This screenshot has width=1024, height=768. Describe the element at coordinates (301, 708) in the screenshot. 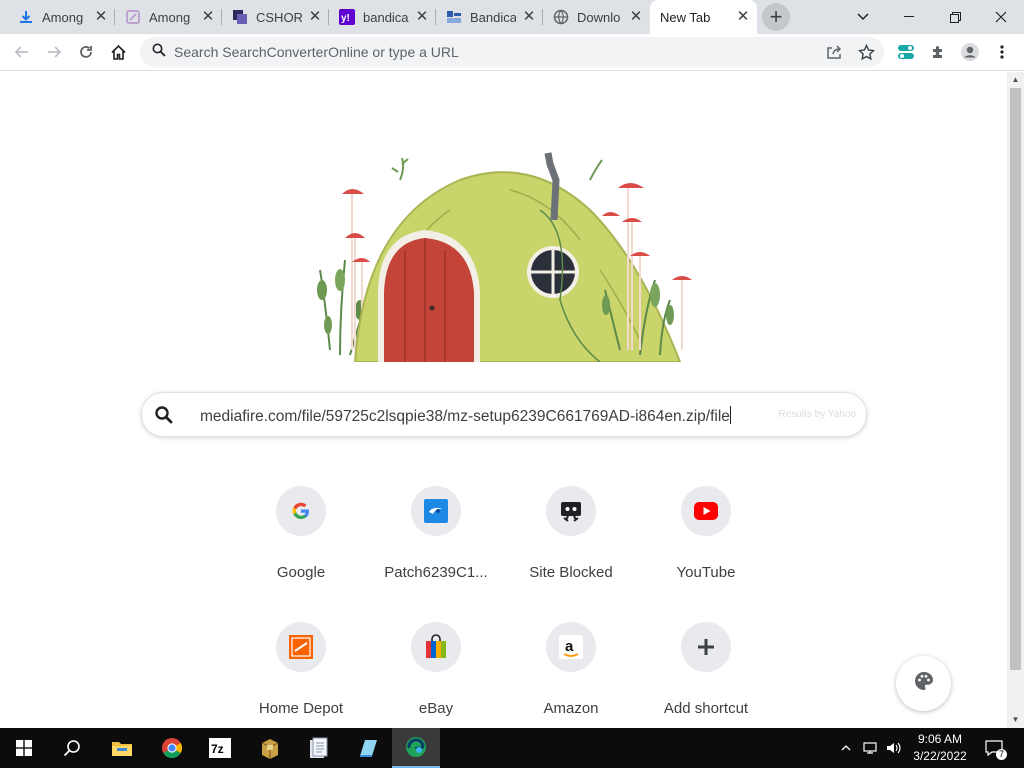

I see `shortcut-label: Home Depot` at that location.